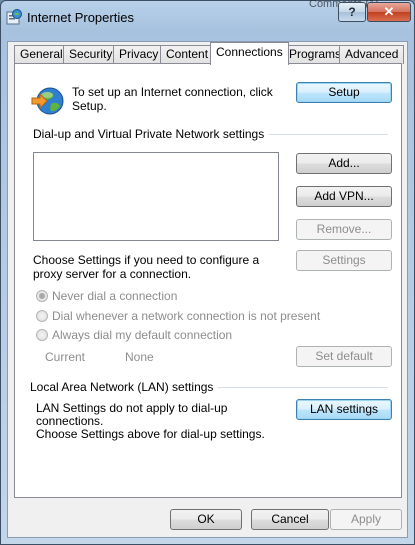  I want to click on close-icon: ✕, so click(389, 11).